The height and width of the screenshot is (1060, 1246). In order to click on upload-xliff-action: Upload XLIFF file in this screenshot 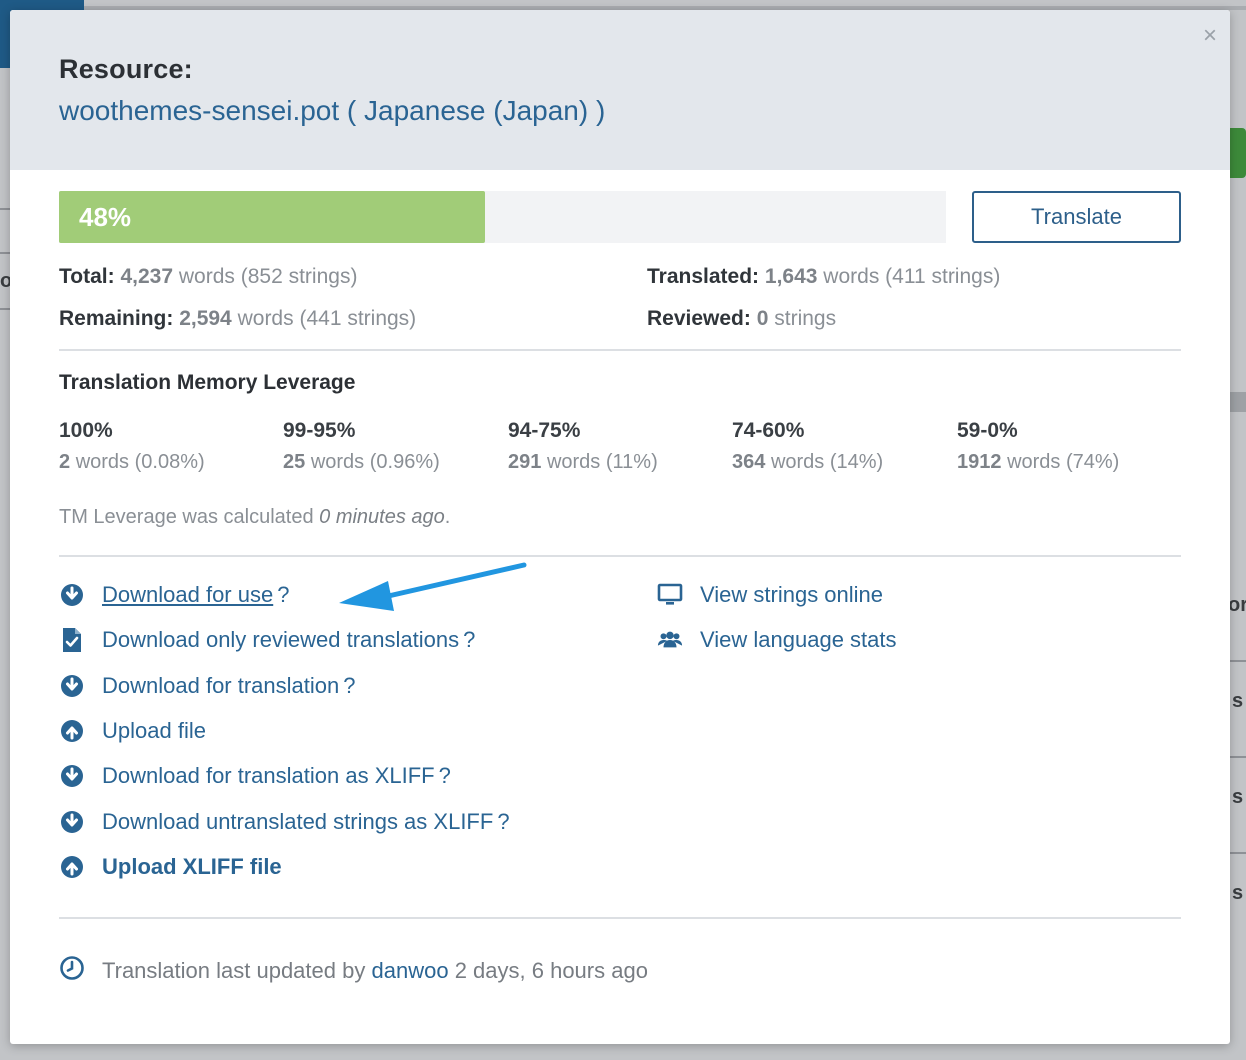, I will do `click(170, 867)`.